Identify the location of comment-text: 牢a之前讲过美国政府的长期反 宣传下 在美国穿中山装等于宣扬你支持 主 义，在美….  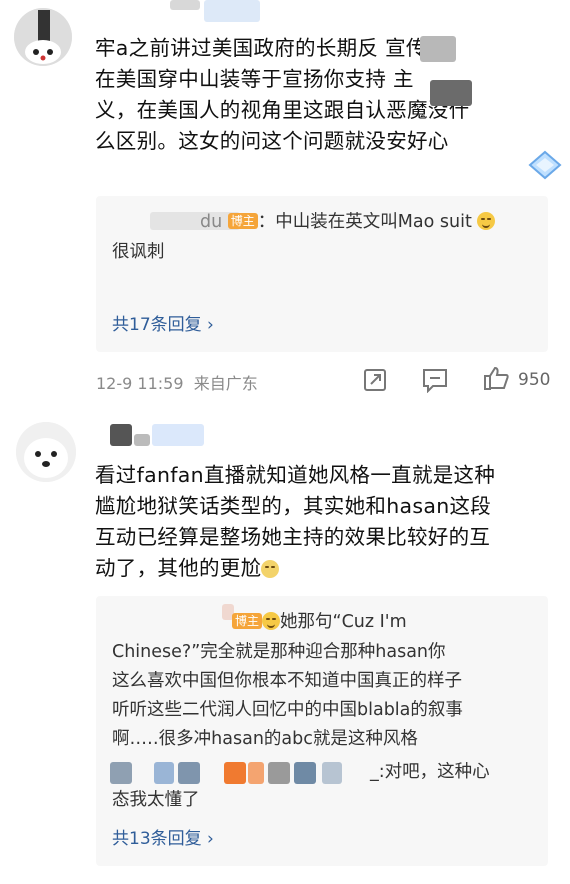
(282, 94).